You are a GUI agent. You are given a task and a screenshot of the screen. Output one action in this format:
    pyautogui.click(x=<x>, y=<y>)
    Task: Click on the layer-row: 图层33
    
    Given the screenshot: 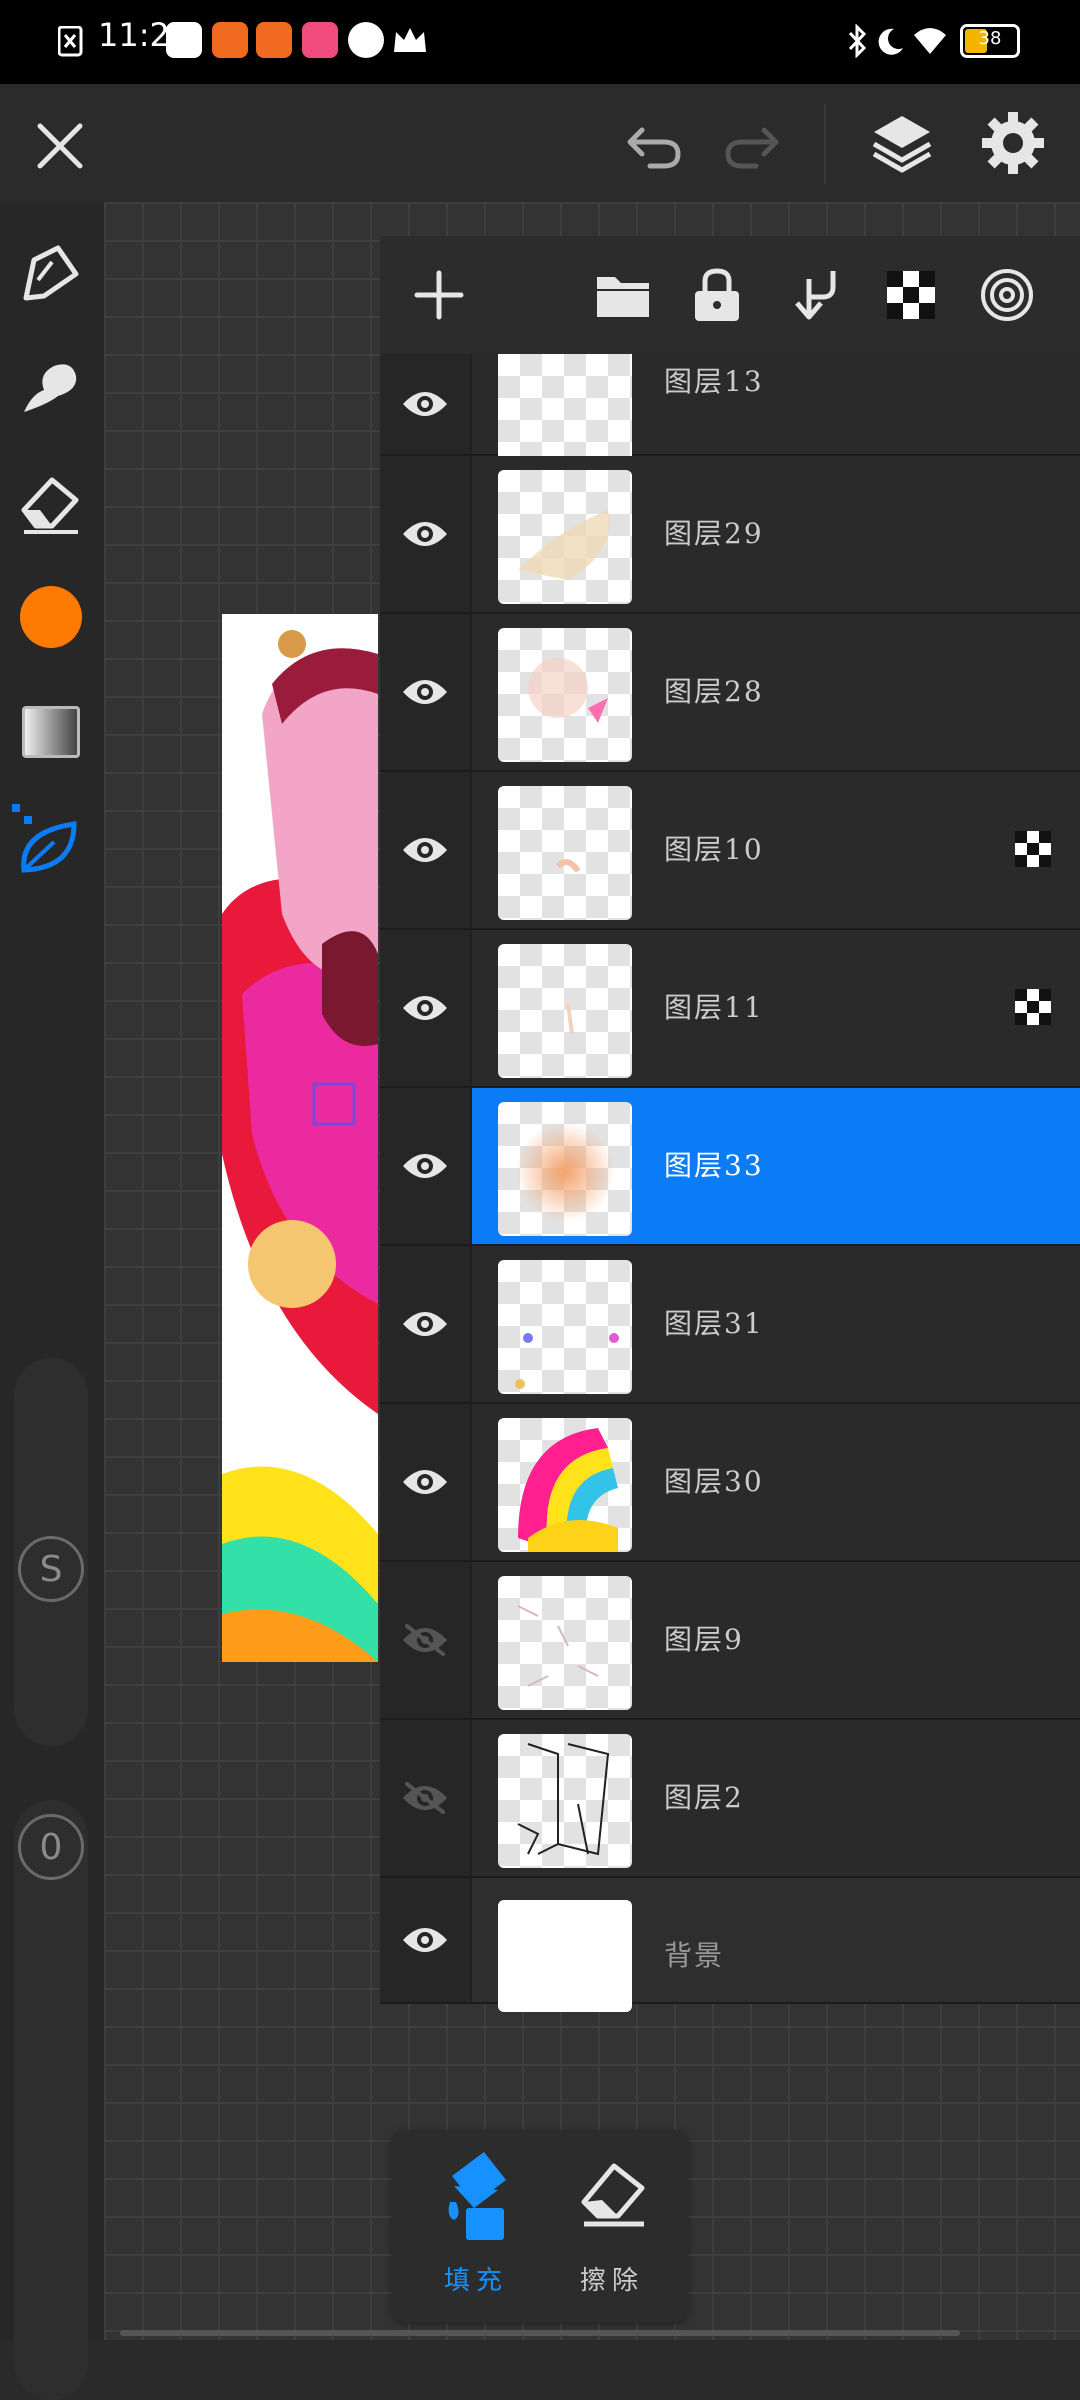 What is the action you would take?
    pyautogui.click(x=730, y=1167)
    